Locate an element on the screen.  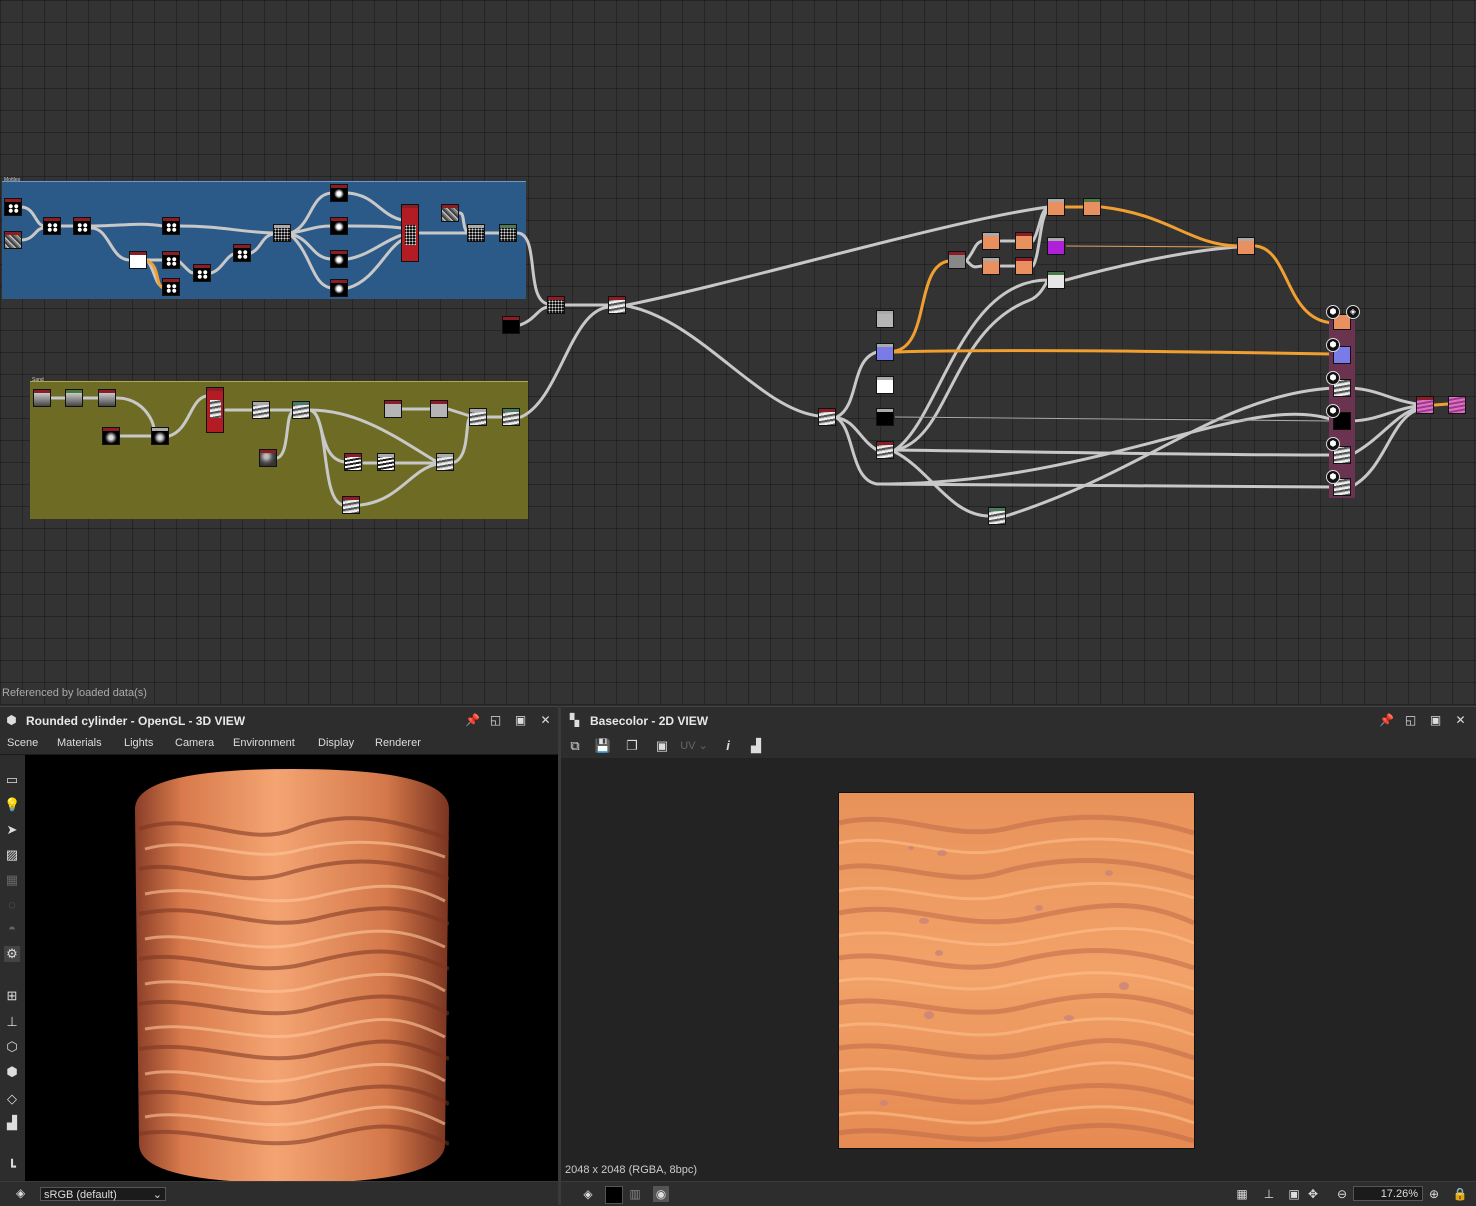
node-pbr-output is located at coordinates (1457, 405).